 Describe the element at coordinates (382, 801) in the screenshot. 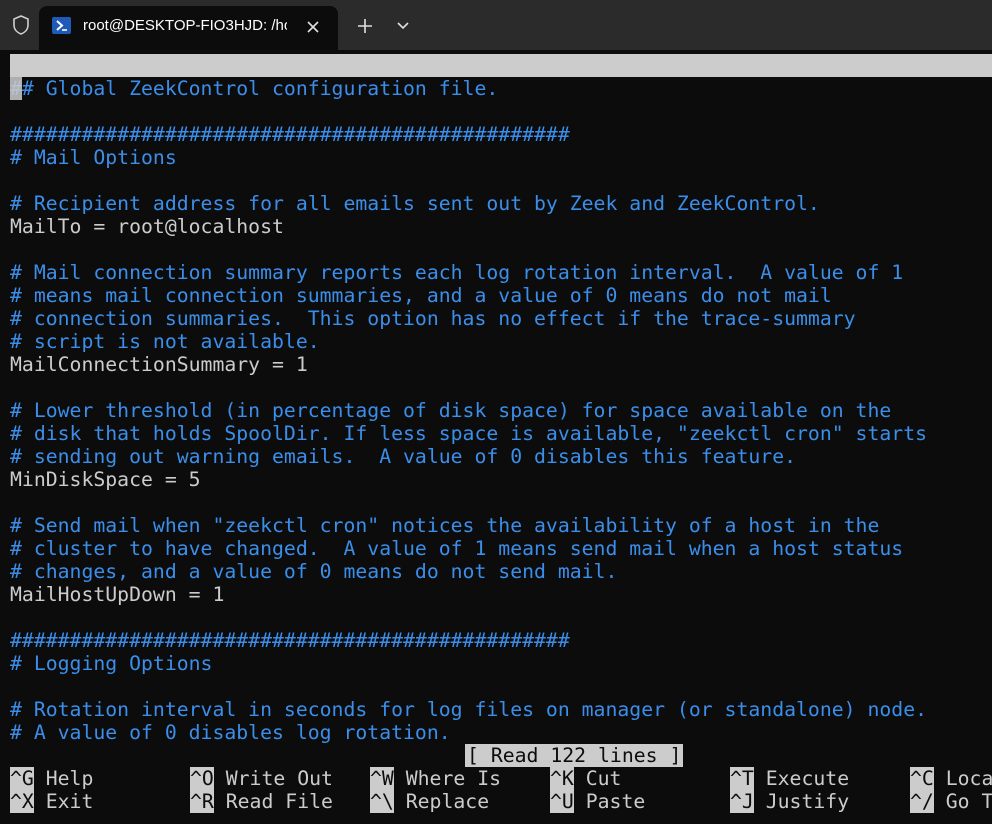

I see `shortcut-key: ^\` at that location.